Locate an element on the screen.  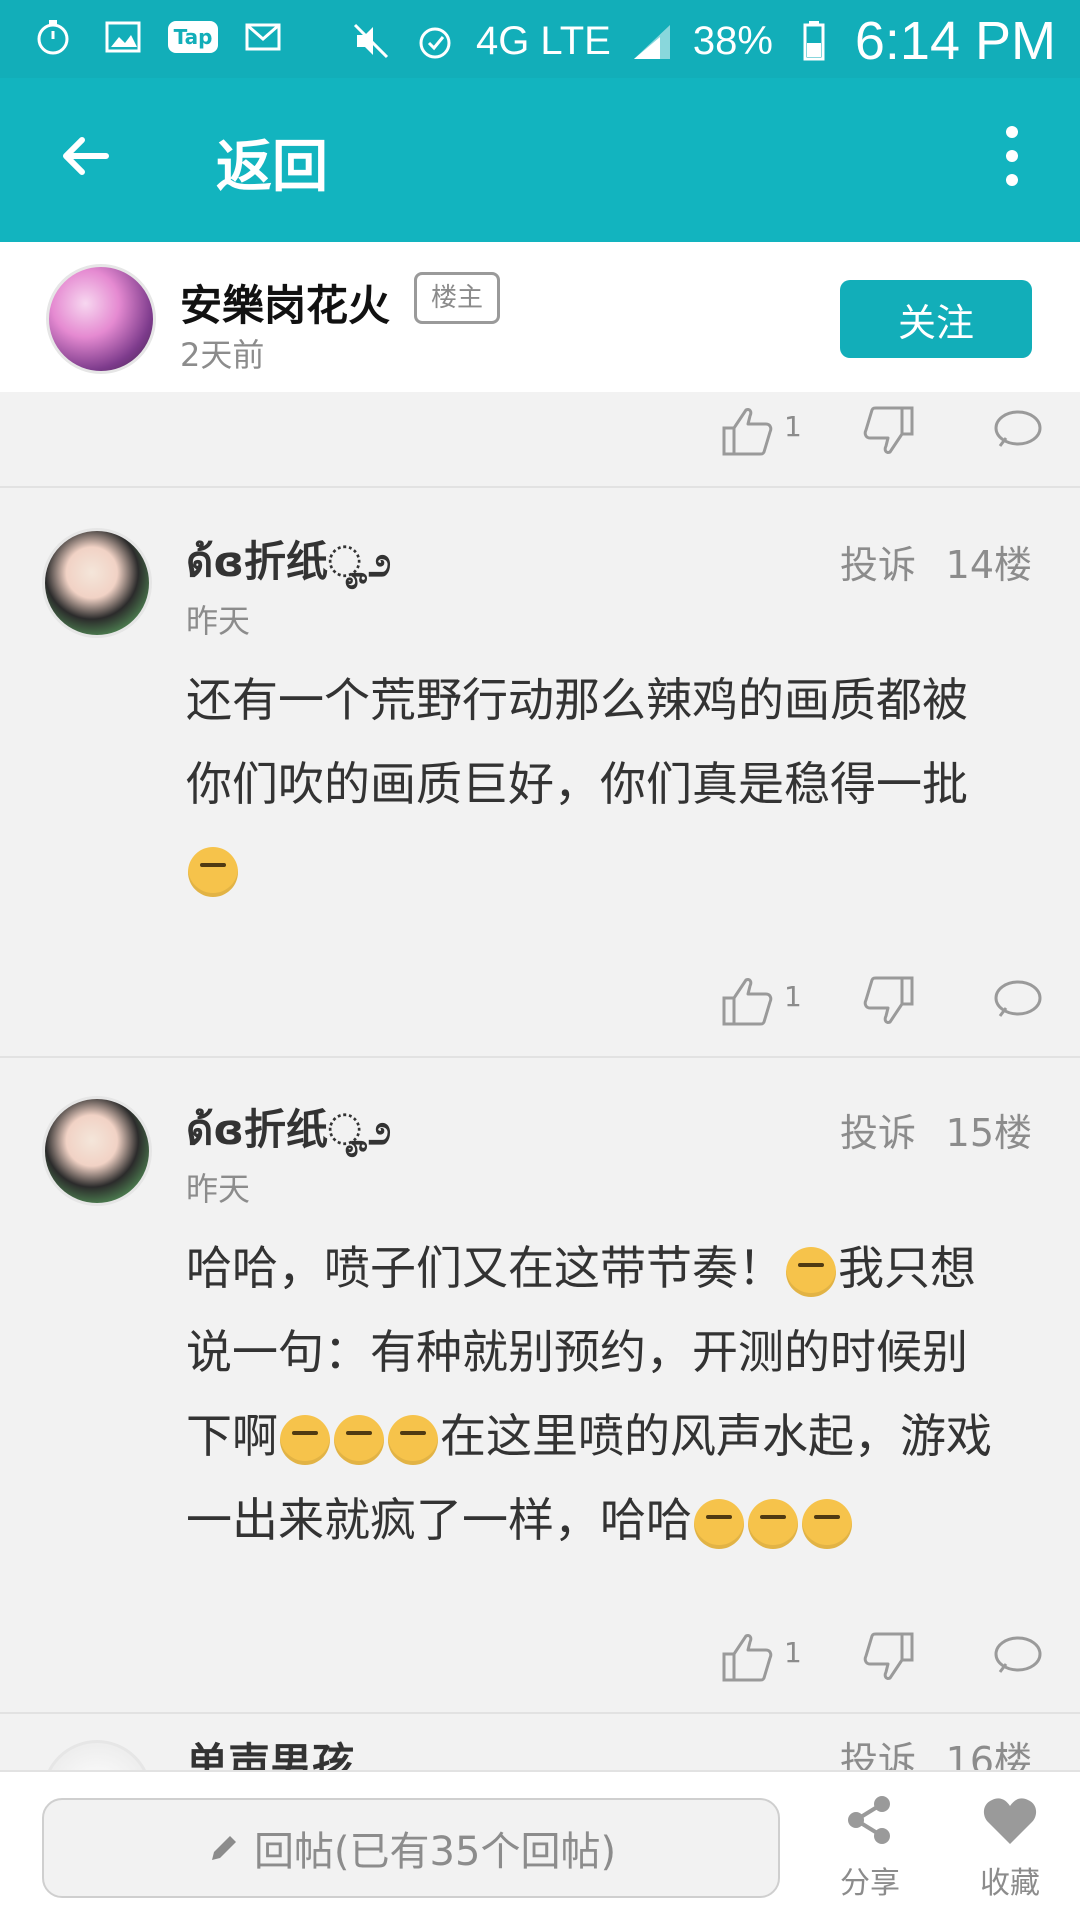
pencil-icon is located at coordinates (223, 1848).